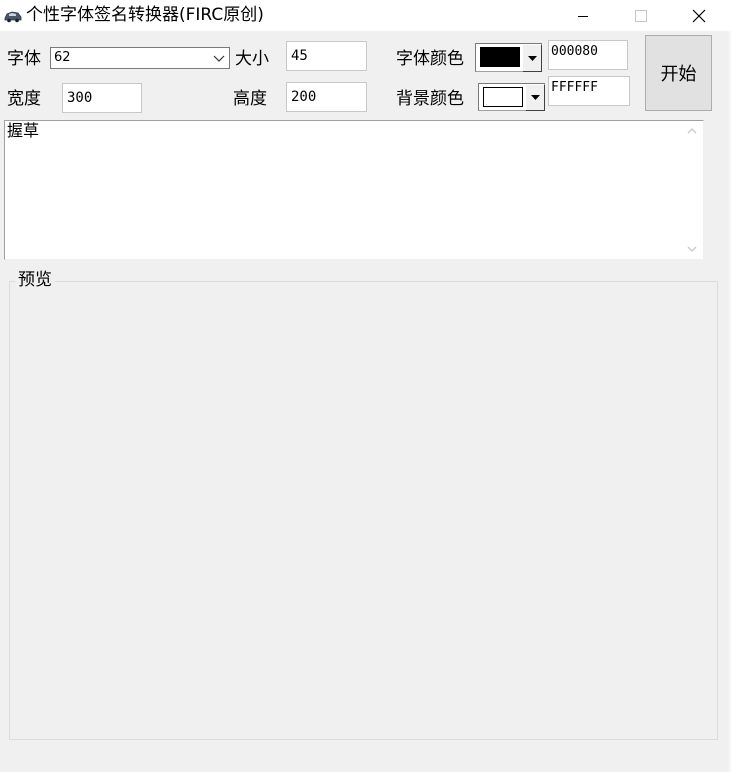 Image resolution: width=731 pixels, height=772 pixels. Describe the element at coordinates (35, 280) in the screenshot. I see `preview-label: 预览` at that location.